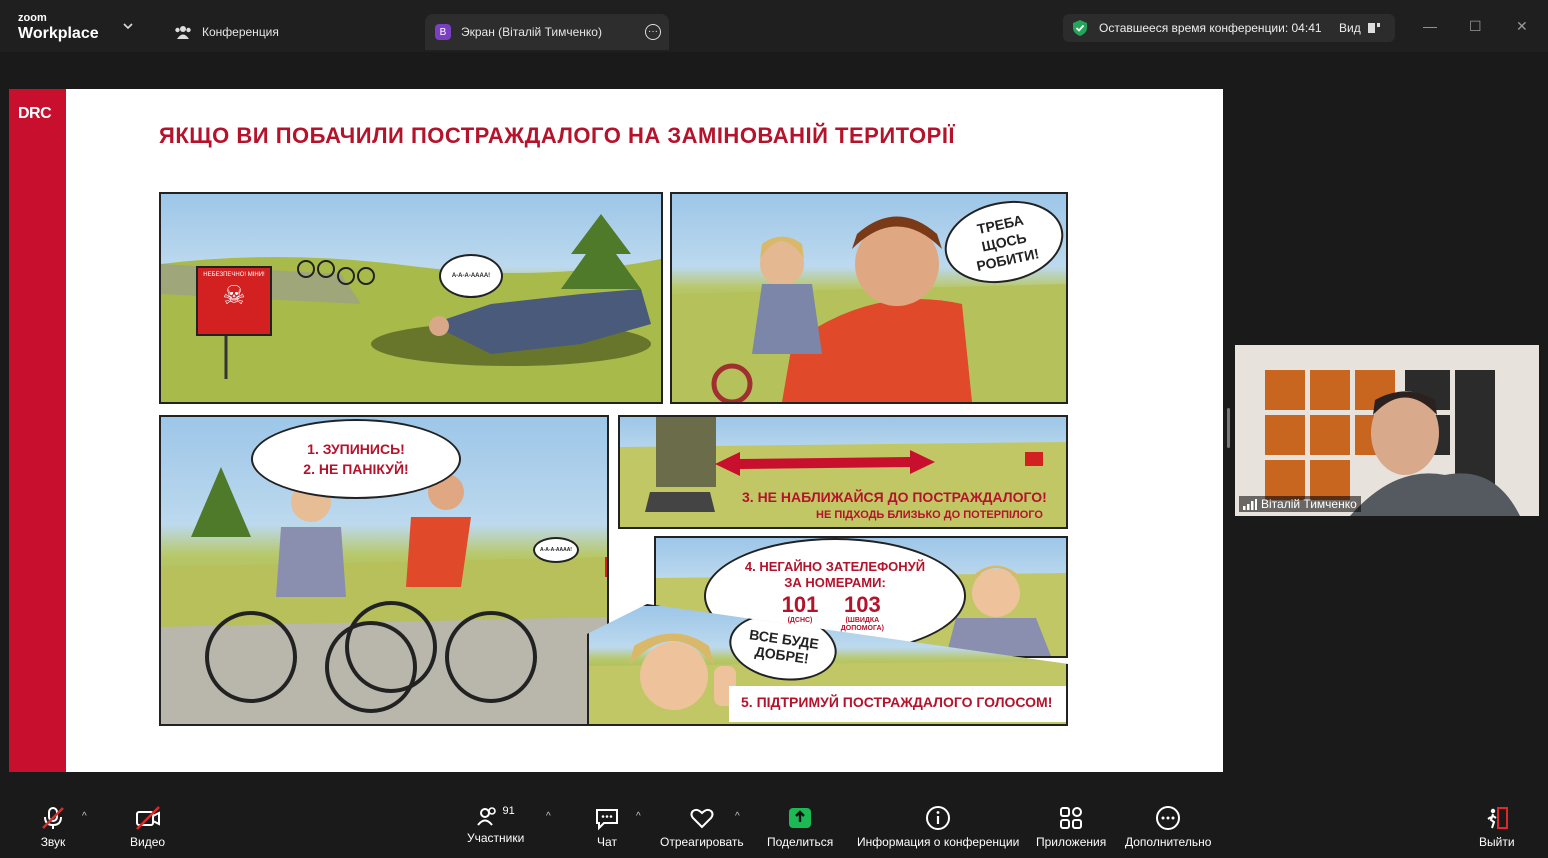  I want to click on step2-text: 2. НЕ ПАНІКУЙ!, so click(356, 469).